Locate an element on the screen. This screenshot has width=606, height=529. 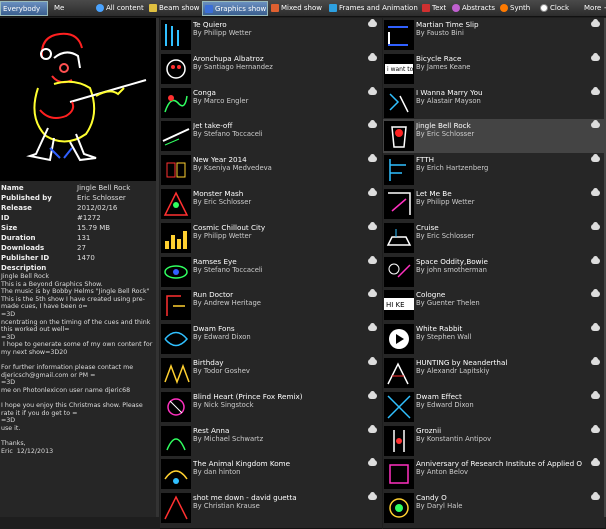
show-thumbnail: HI KE is located at coordinates (399, 305).